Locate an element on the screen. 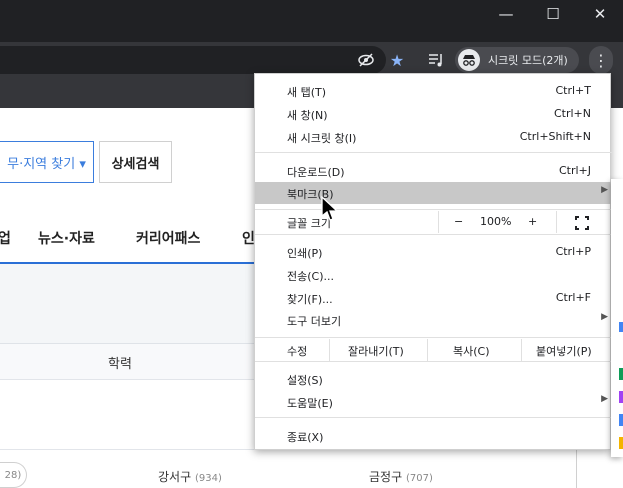  menu-item-find: 찾기(F)... Ctrl+F is located at coordinates (433, 298).